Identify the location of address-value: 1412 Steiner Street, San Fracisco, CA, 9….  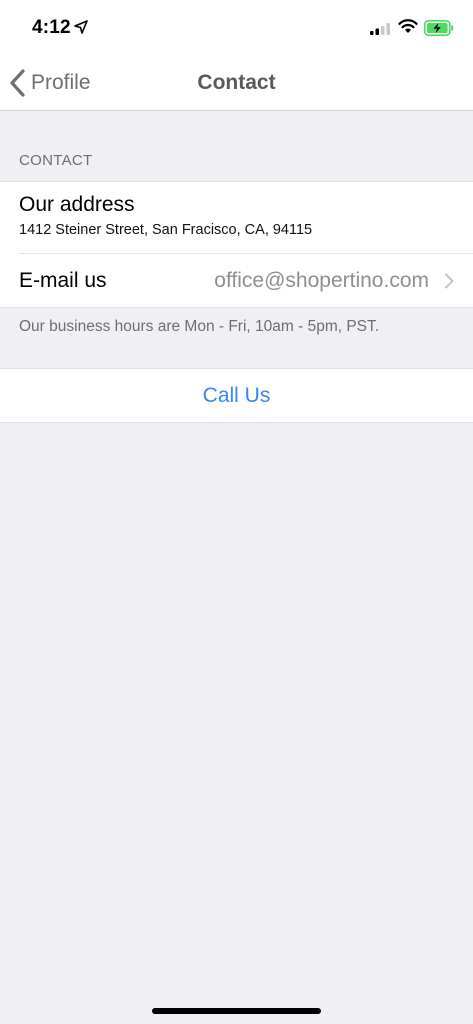
(166, 230).